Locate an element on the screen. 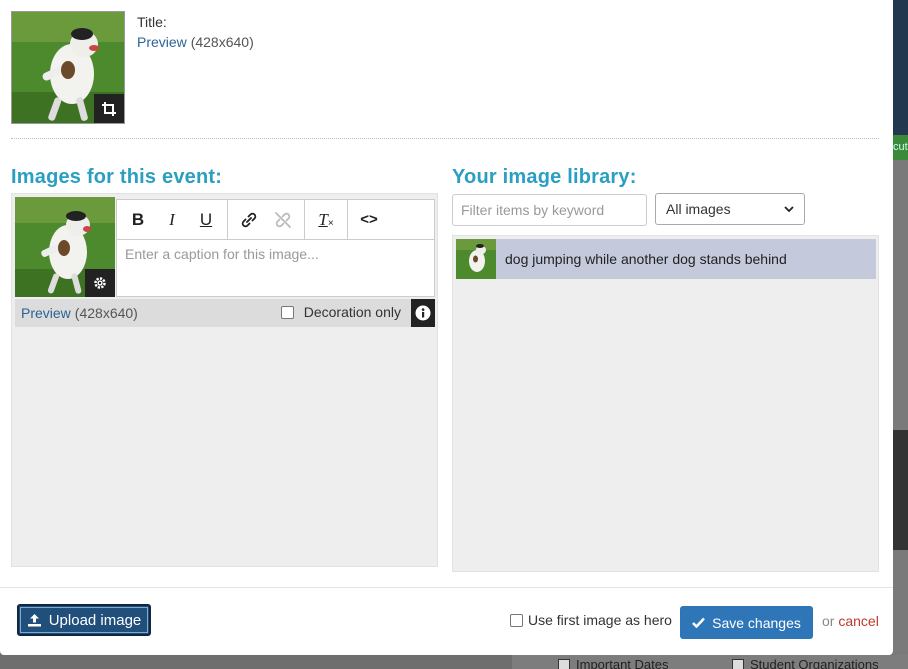 The width and height of the screenshot is (908, 669). clear-format-x-icon: × is located at coordinates (330, 223).